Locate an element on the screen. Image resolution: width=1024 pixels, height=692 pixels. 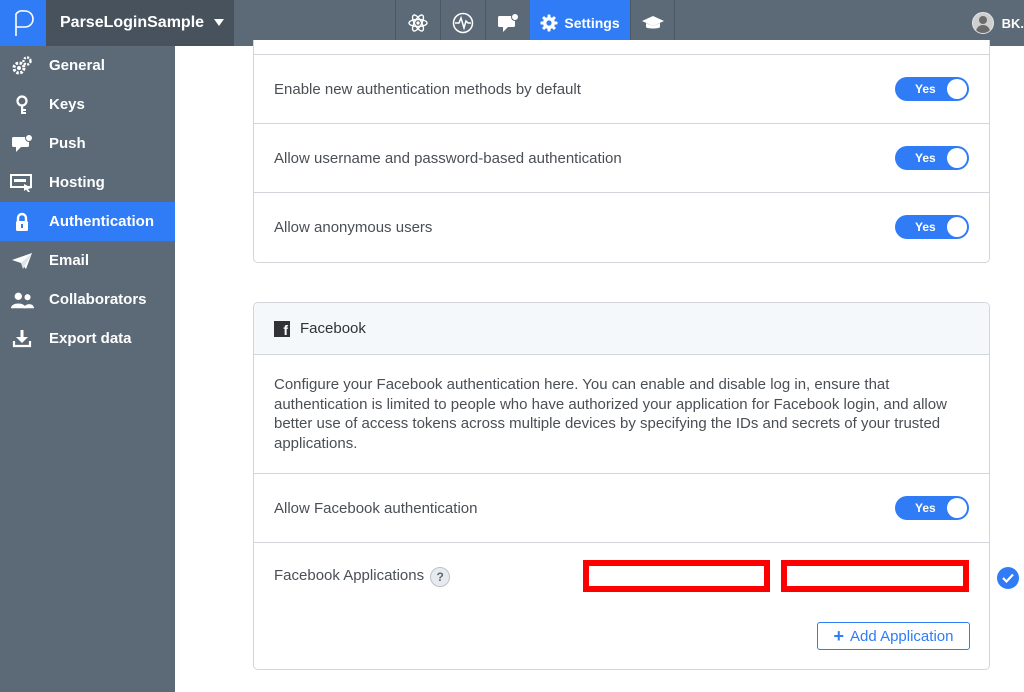
analytics-pulse-icon is located at coordinates (463, 23).